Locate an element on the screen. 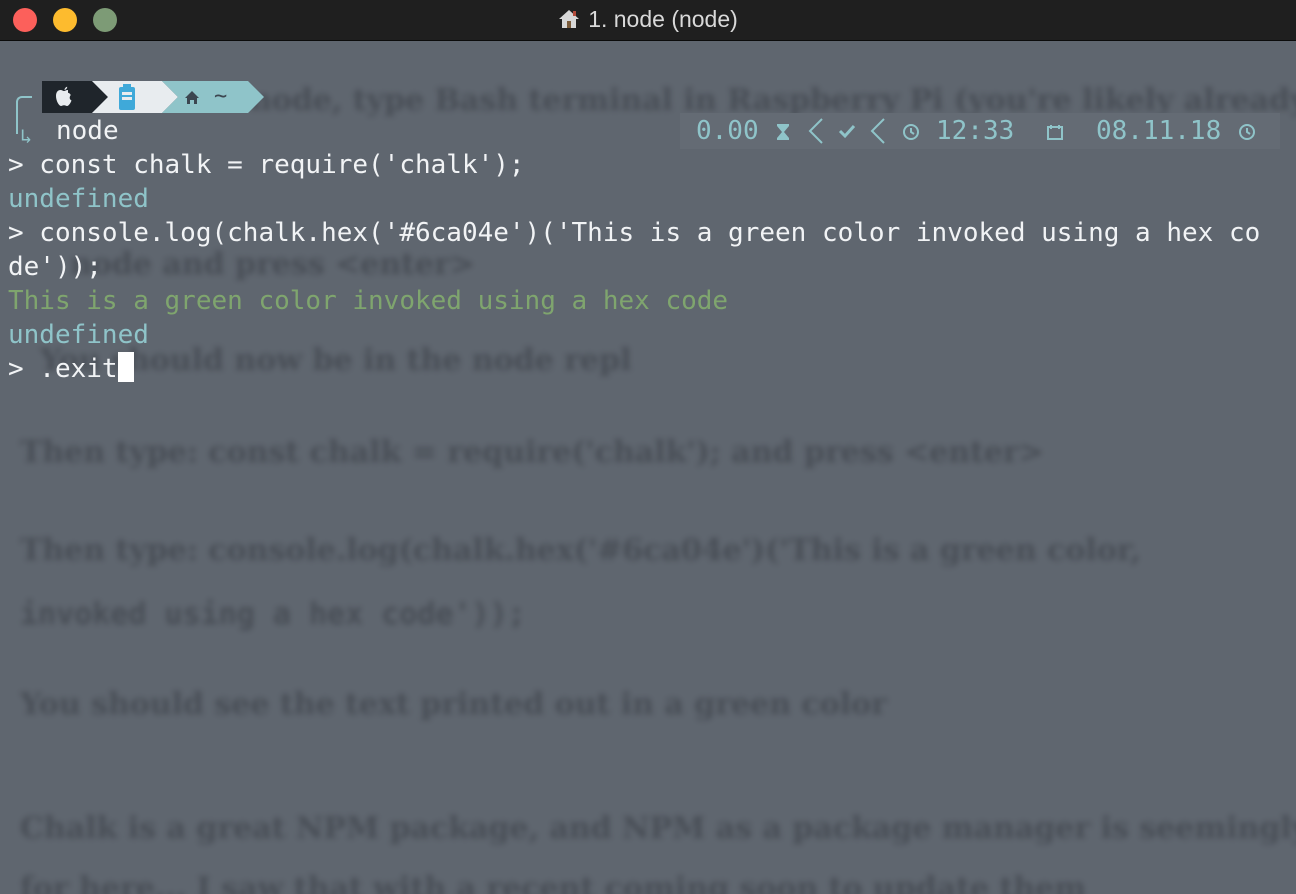  battery-icon is located at coordinates (127, 97).